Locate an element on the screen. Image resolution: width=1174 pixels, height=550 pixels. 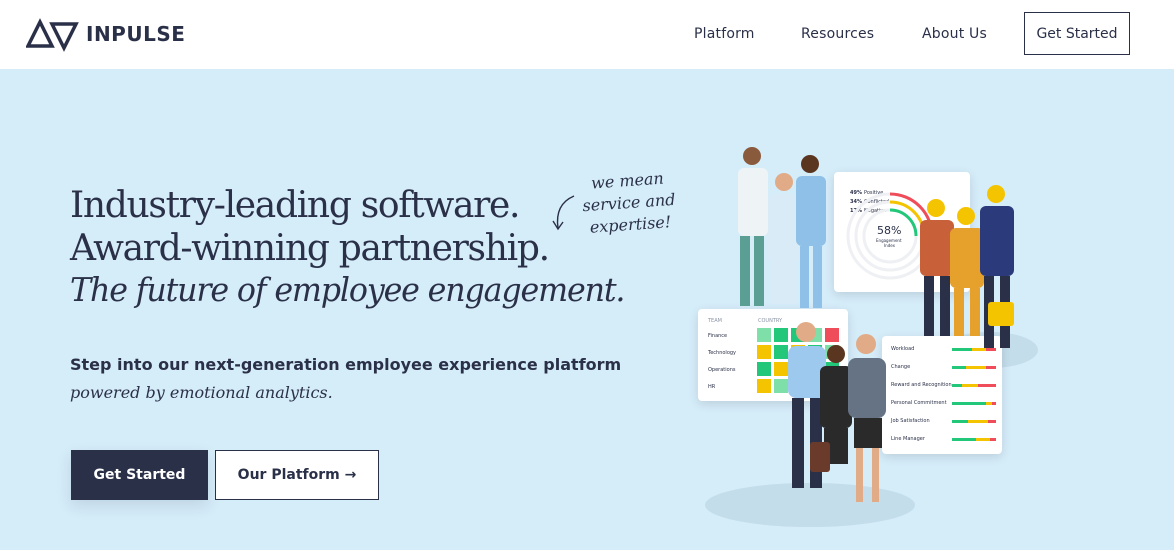
nav-resources: Resources is located at coordinates (837, 34).